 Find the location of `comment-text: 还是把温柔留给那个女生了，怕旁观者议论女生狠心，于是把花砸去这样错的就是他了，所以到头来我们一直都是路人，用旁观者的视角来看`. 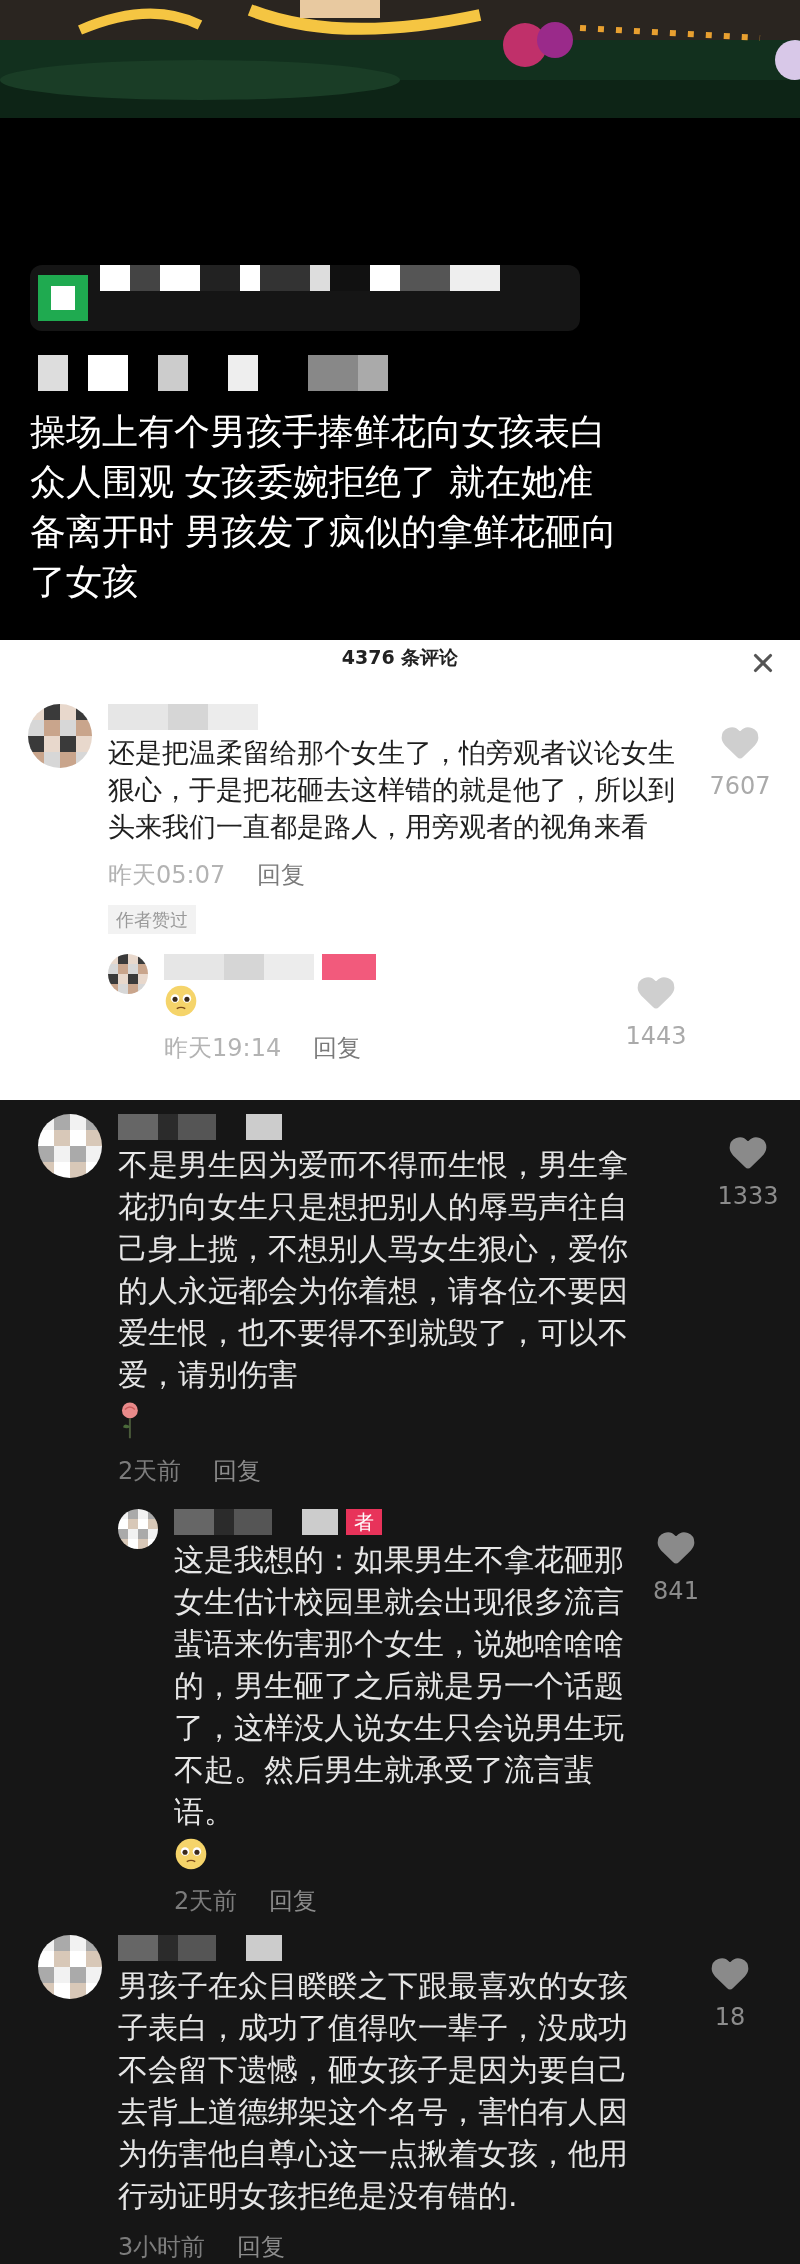

comment-text: 还是把温柔留给那个女生了，怕旁观者议论女生狠心，于是把花砸去这样错的就是他了，所以到头来我们一直都是路人，用旁观者的视角来看 is located at coordinates (392, 789).